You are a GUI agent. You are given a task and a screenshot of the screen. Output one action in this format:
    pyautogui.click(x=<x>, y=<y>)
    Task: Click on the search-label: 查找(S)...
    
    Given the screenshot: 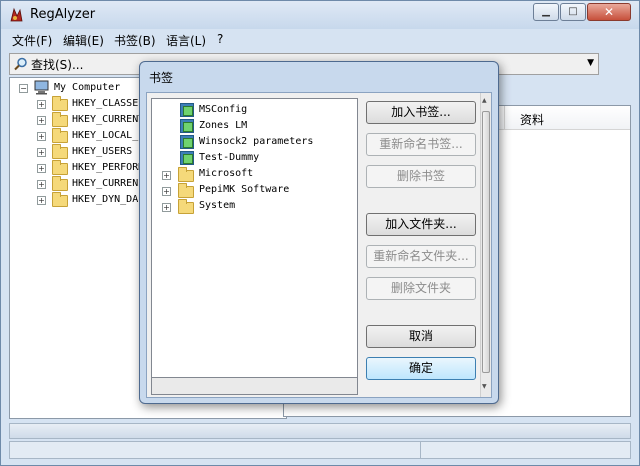 What is the action you would take?
    pyautogui.click(x=57, y=64)
    